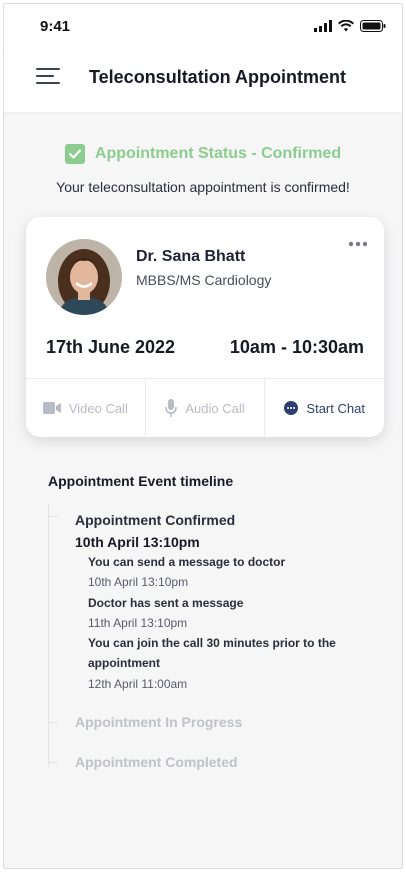 The height and width of the screenshot is (872, 406). What do you see at coordinates (48, 76) in the screenshot?
I see `menu-icon` at bounding box center [48, 76].